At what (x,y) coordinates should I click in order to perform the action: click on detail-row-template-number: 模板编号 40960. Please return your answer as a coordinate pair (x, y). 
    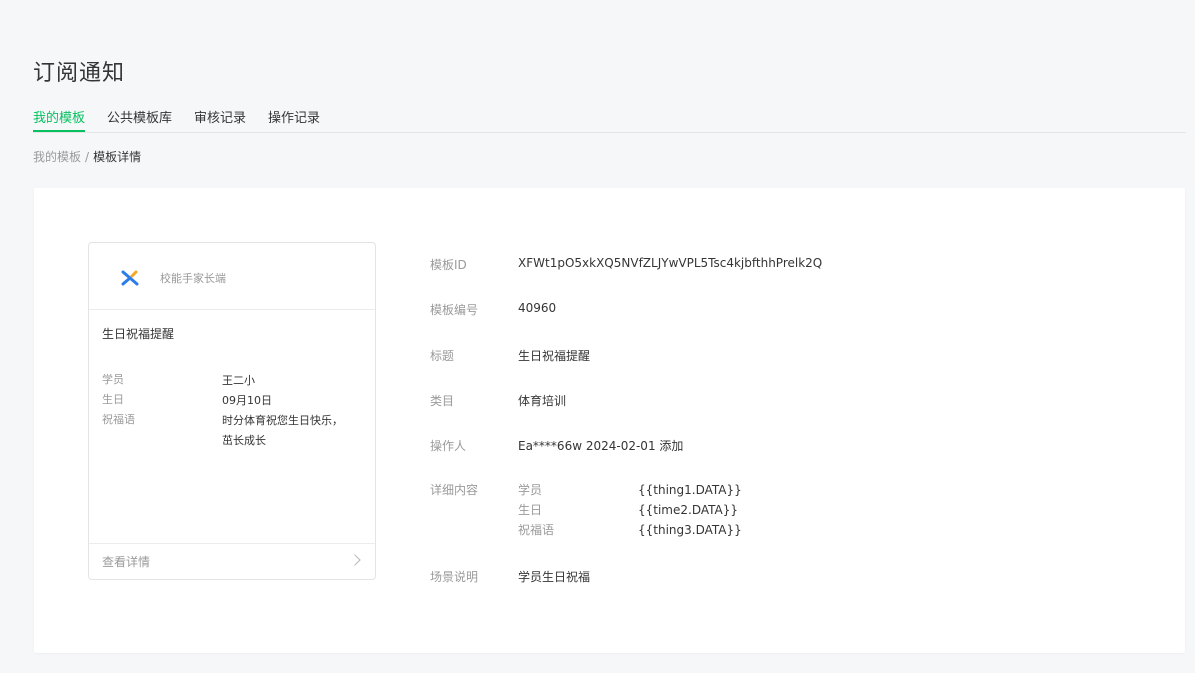
    Looking at the image, I should click on (493, 309).